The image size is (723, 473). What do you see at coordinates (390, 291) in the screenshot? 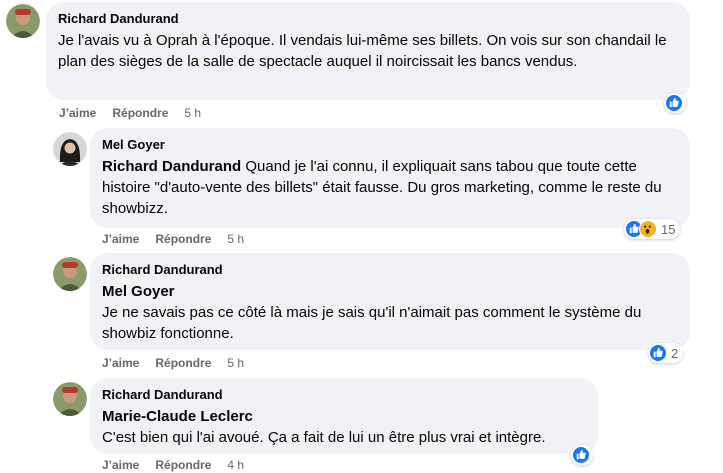
I see `mention-line: Mel Goyer` at bounding box center [390, 291].